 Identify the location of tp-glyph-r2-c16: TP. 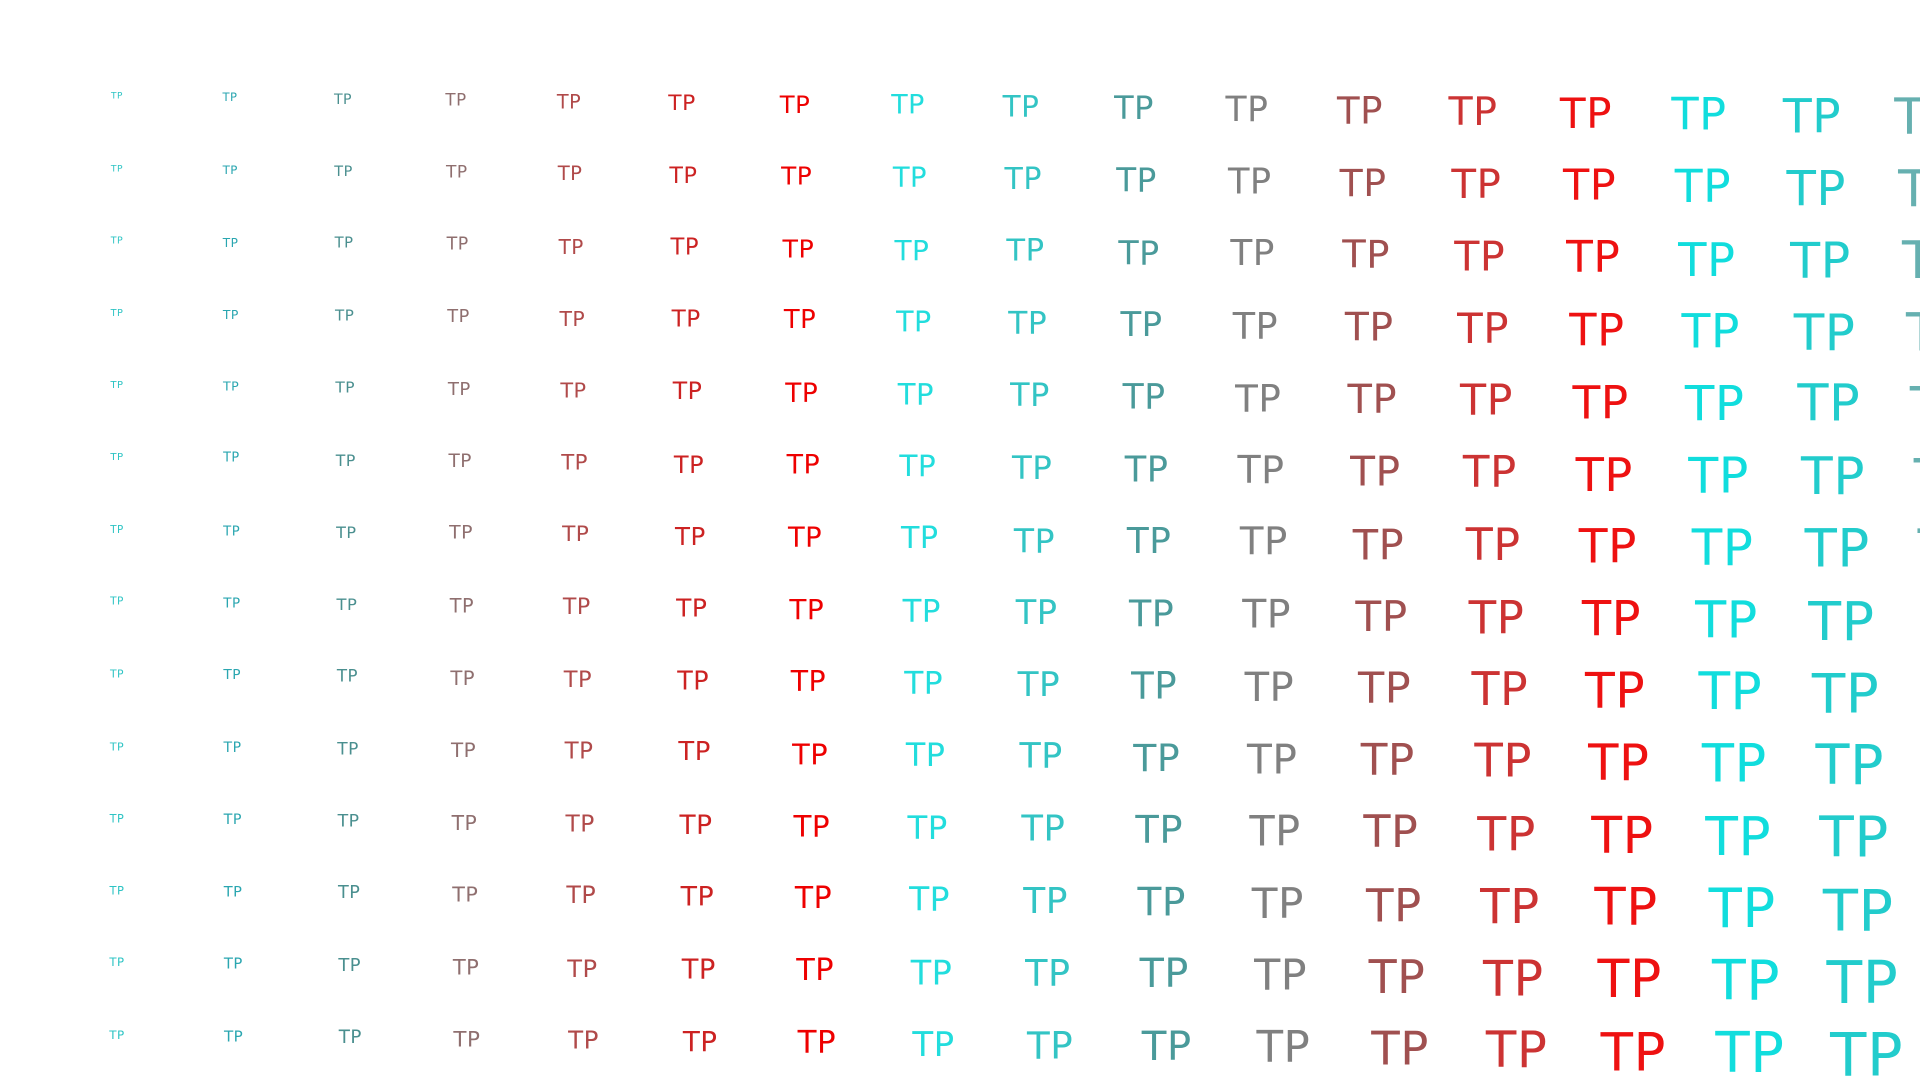
(1816, 188).